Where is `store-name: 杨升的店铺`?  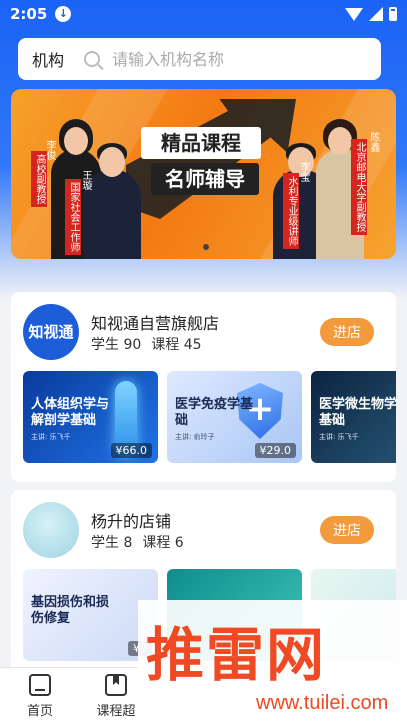
store-name: 杨升的店铺 is located at coordinates (131, 521).